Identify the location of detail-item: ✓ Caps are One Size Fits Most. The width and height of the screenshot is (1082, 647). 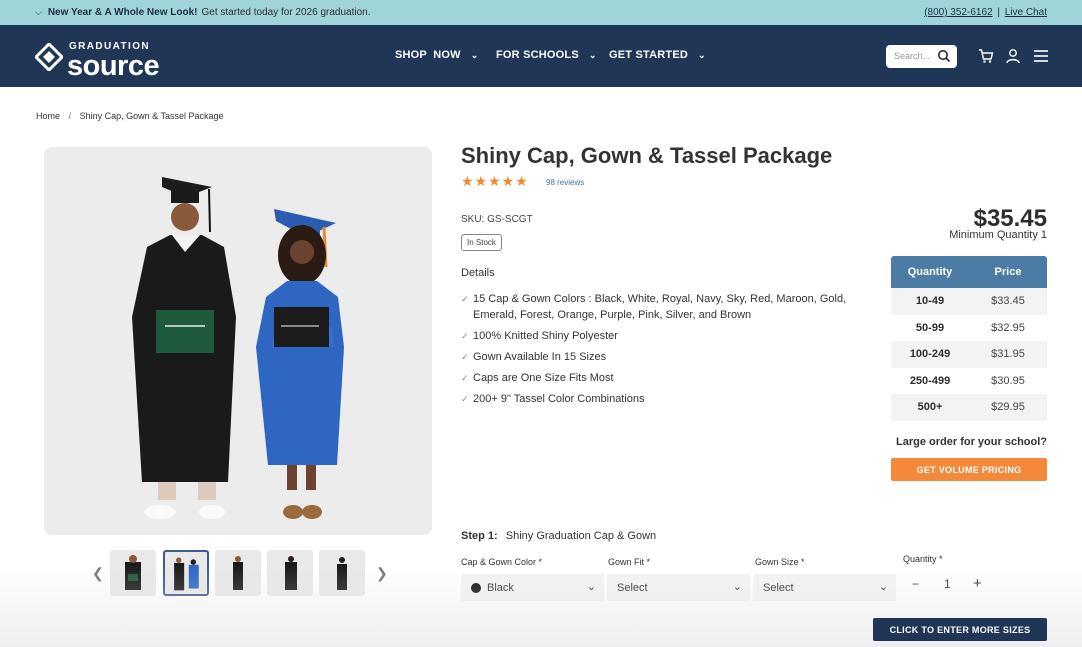
(671, 378).